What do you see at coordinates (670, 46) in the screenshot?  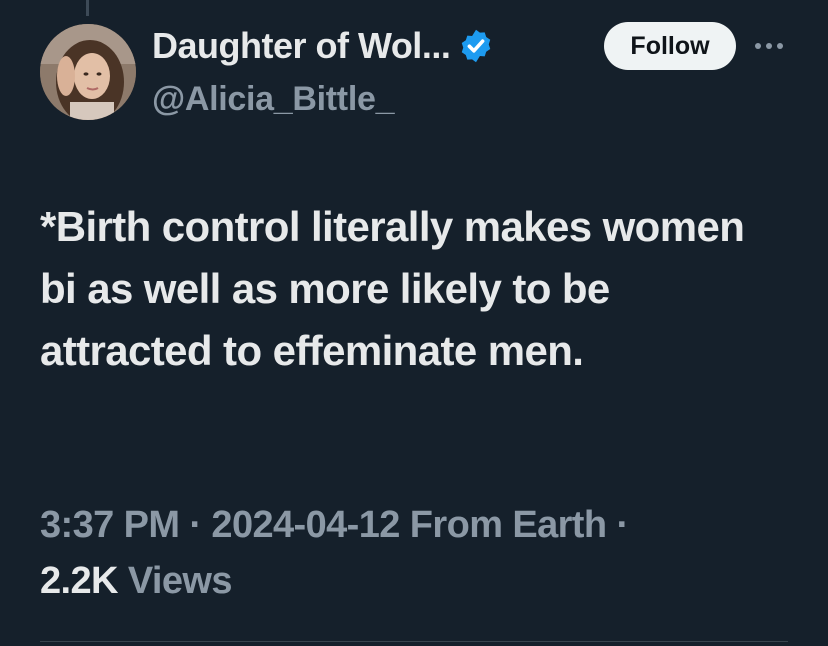 I see `follow-button: Follow` at bounding box center [670, 46].